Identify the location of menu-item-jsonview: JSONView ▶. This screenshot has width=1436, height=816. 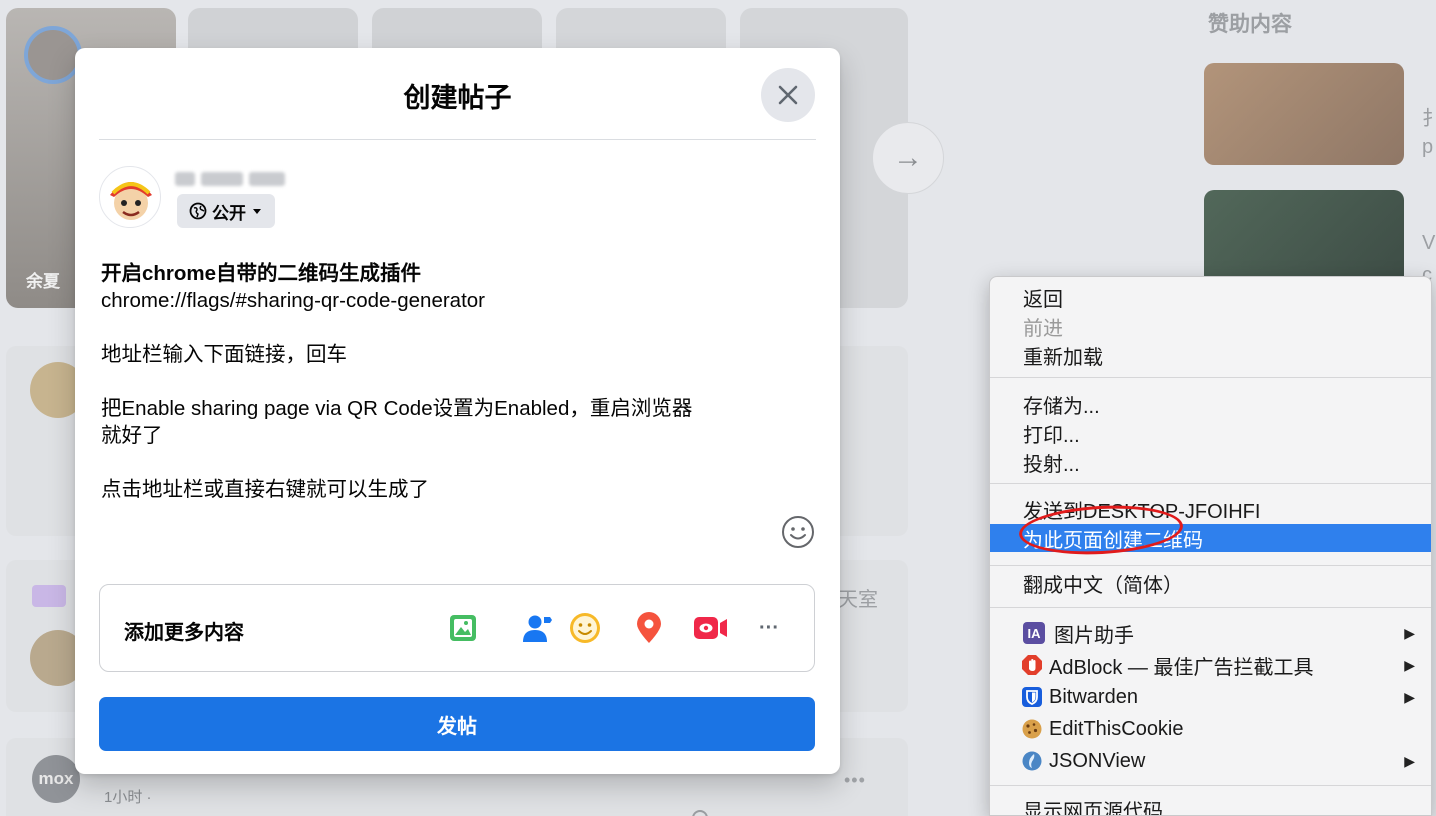
(1210, 761).